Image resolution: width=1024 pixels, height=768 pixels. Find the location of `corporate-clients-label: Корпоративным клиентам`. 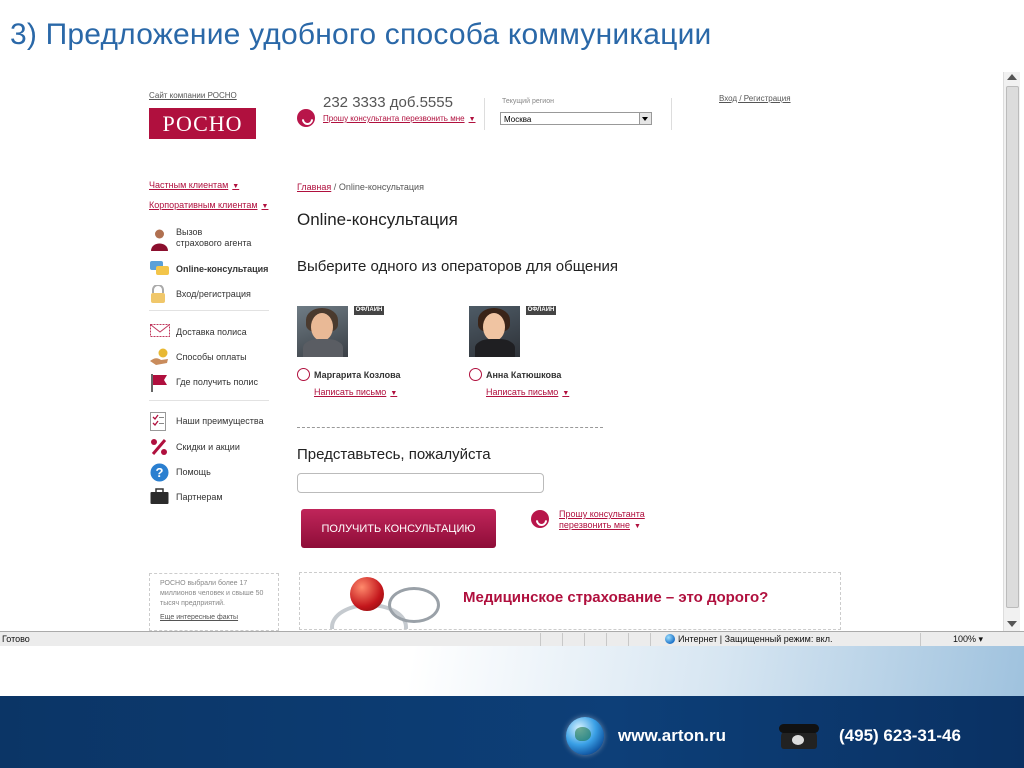

corporate-clients-label: Корпоративным клиентам is located at coordinates (203, 205).